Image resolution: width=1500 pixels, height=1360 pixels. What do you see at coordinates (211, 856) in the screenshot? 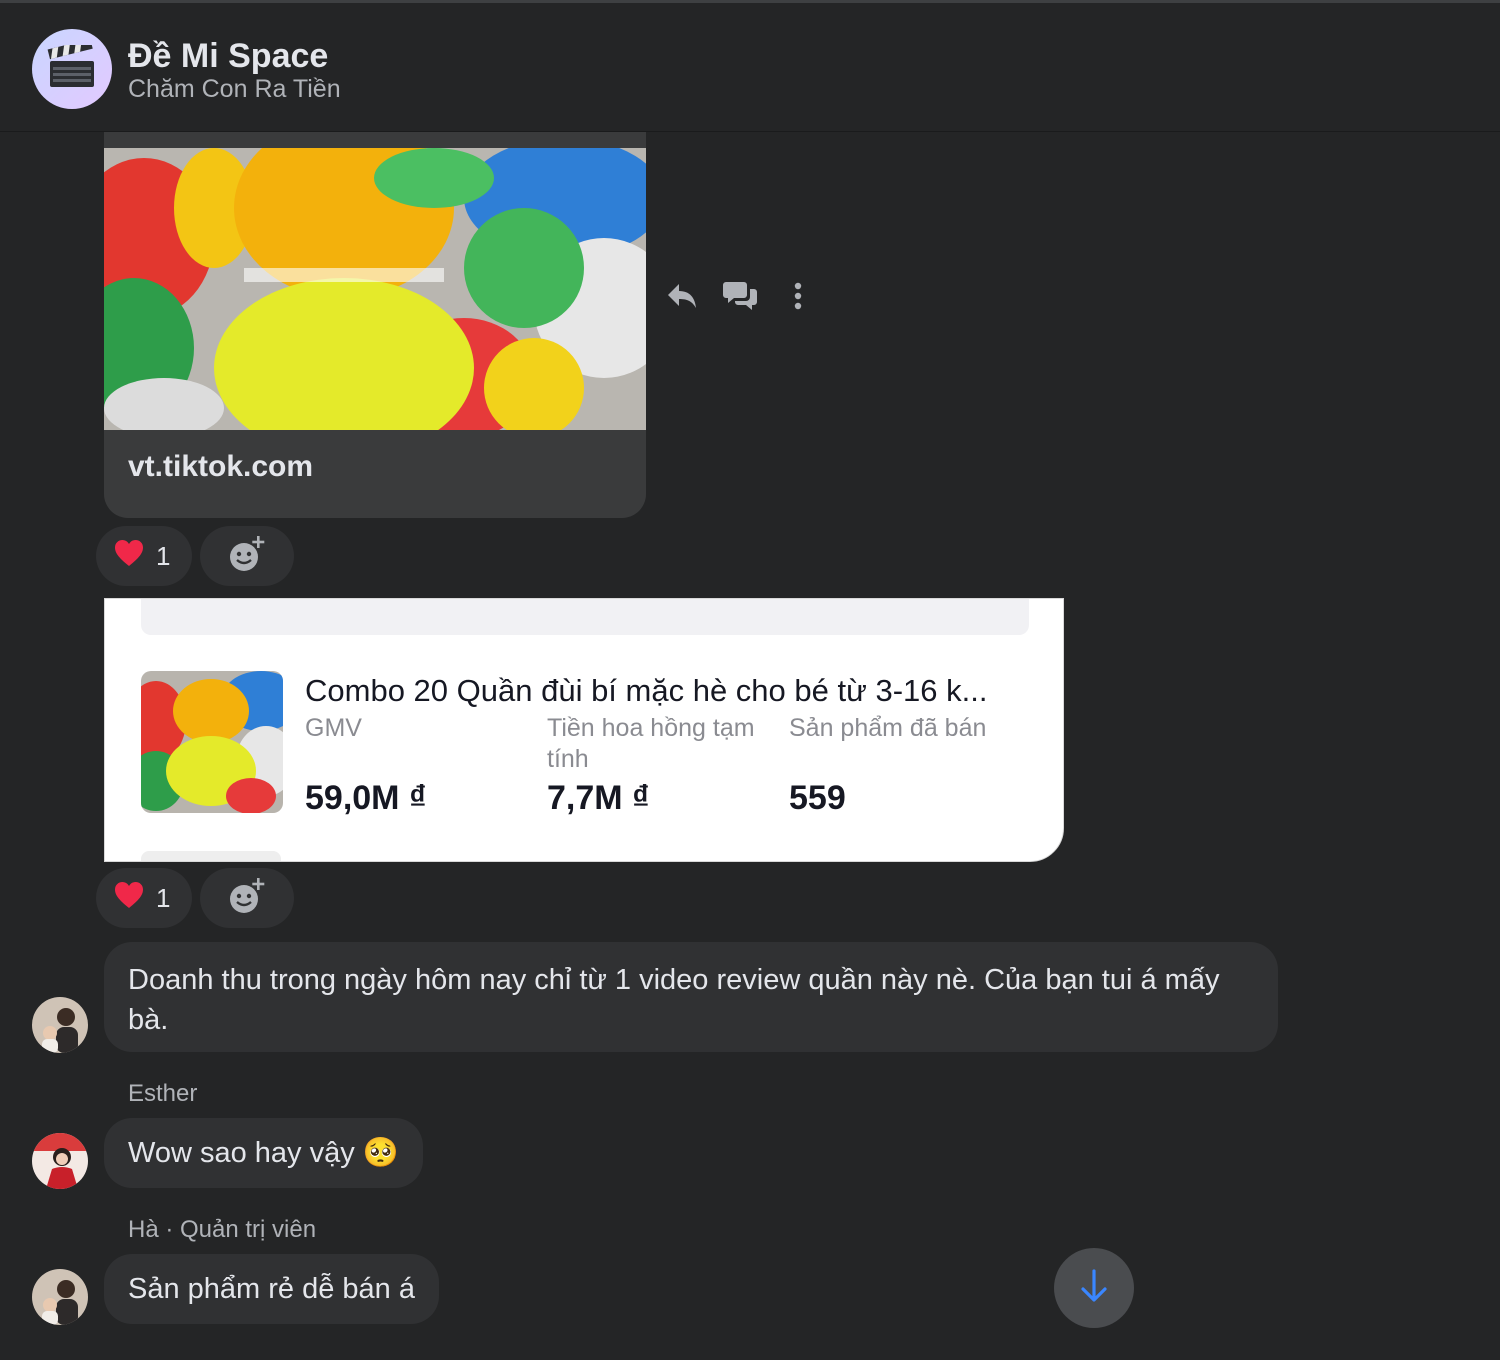
I see `next-product-peek` at bounding box center [211, 856].